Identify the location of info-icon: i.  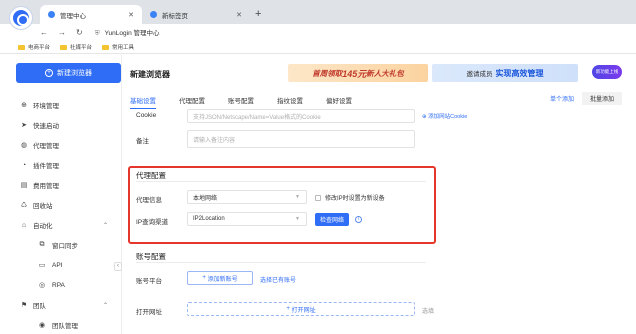
(358, 219).